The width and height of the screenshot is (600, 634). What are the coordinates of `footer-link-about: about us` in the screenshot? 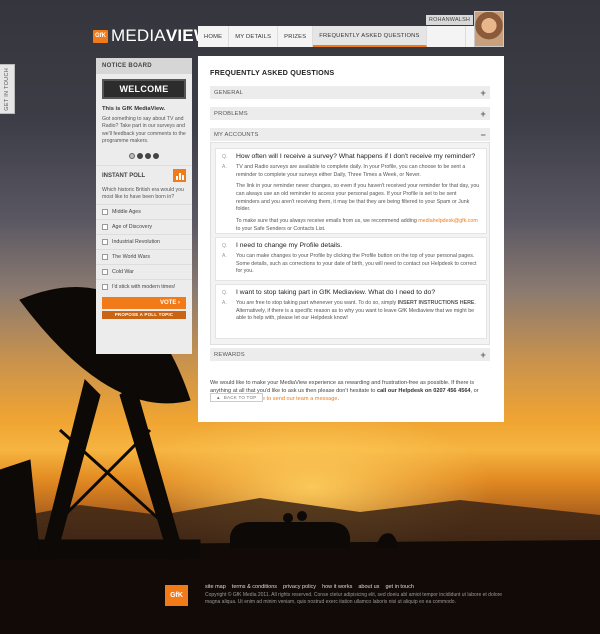 It's located at (368, 587).